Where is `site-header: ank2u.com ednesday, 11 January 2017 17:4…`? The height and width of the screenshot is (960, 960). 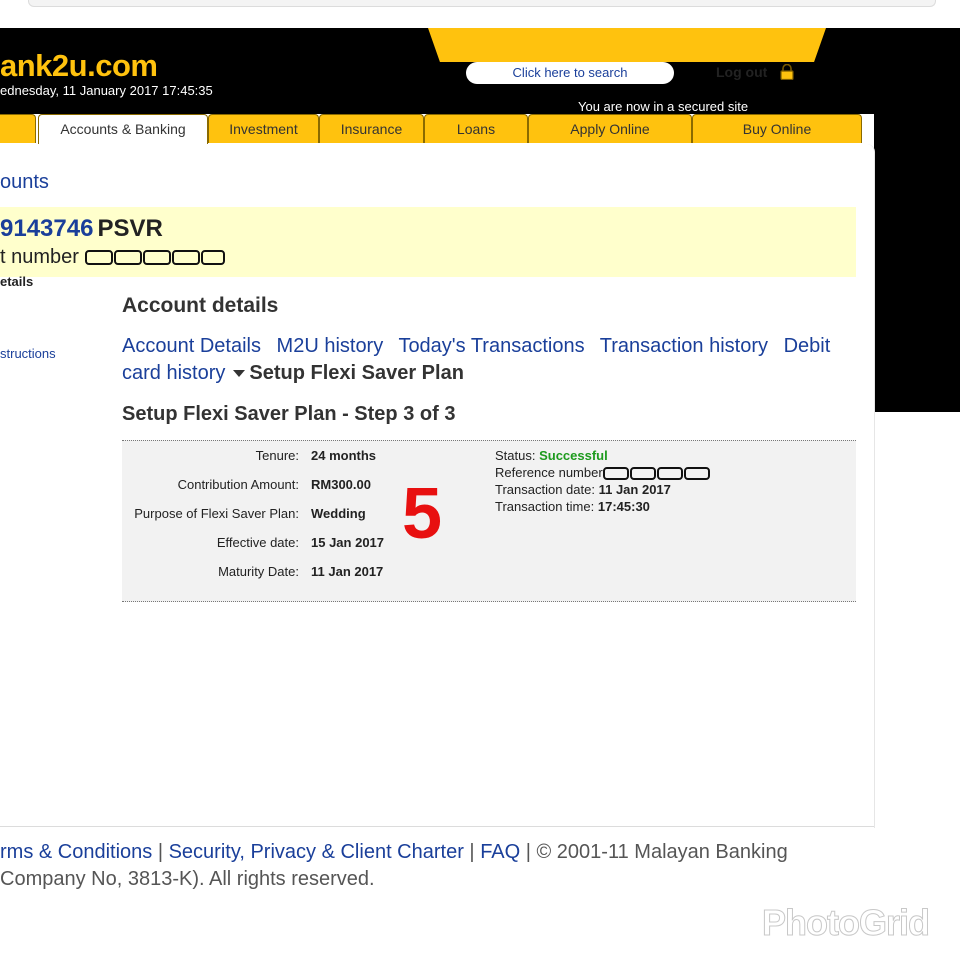 site-header: ank2u.com ednesday, 11 January 2017 17:4… is located at coordinates (437, 71).